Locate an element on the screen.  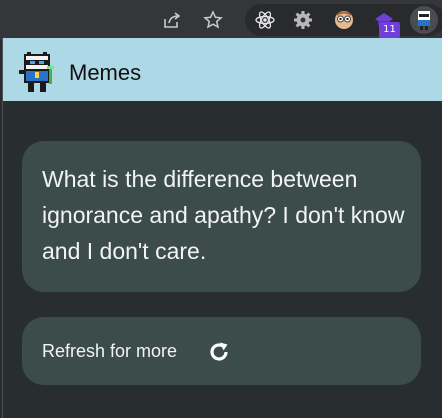
share-icon is located at coordinates (172, 20).